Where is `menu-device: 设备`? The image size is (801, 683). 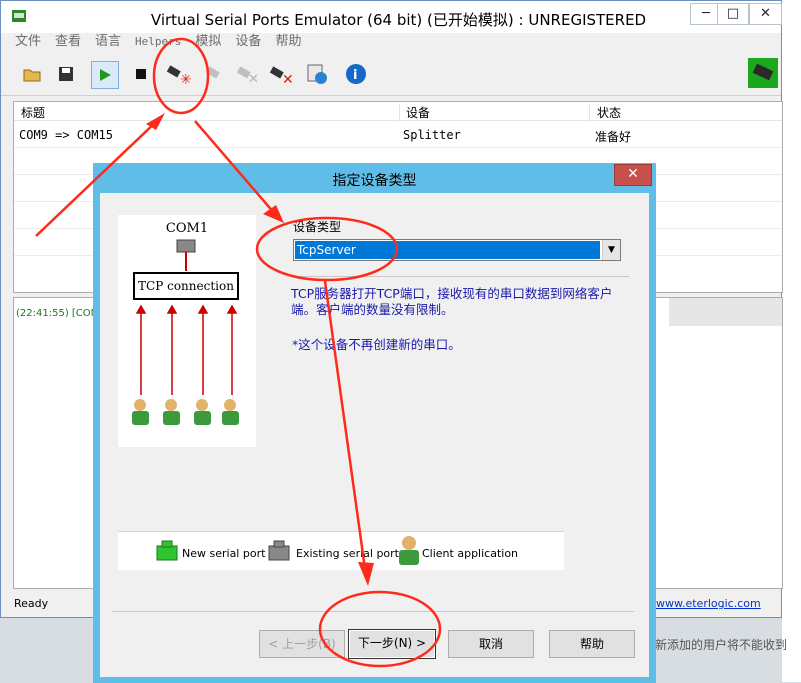
menu-device: 设备 is located at coordinates (248, 42).